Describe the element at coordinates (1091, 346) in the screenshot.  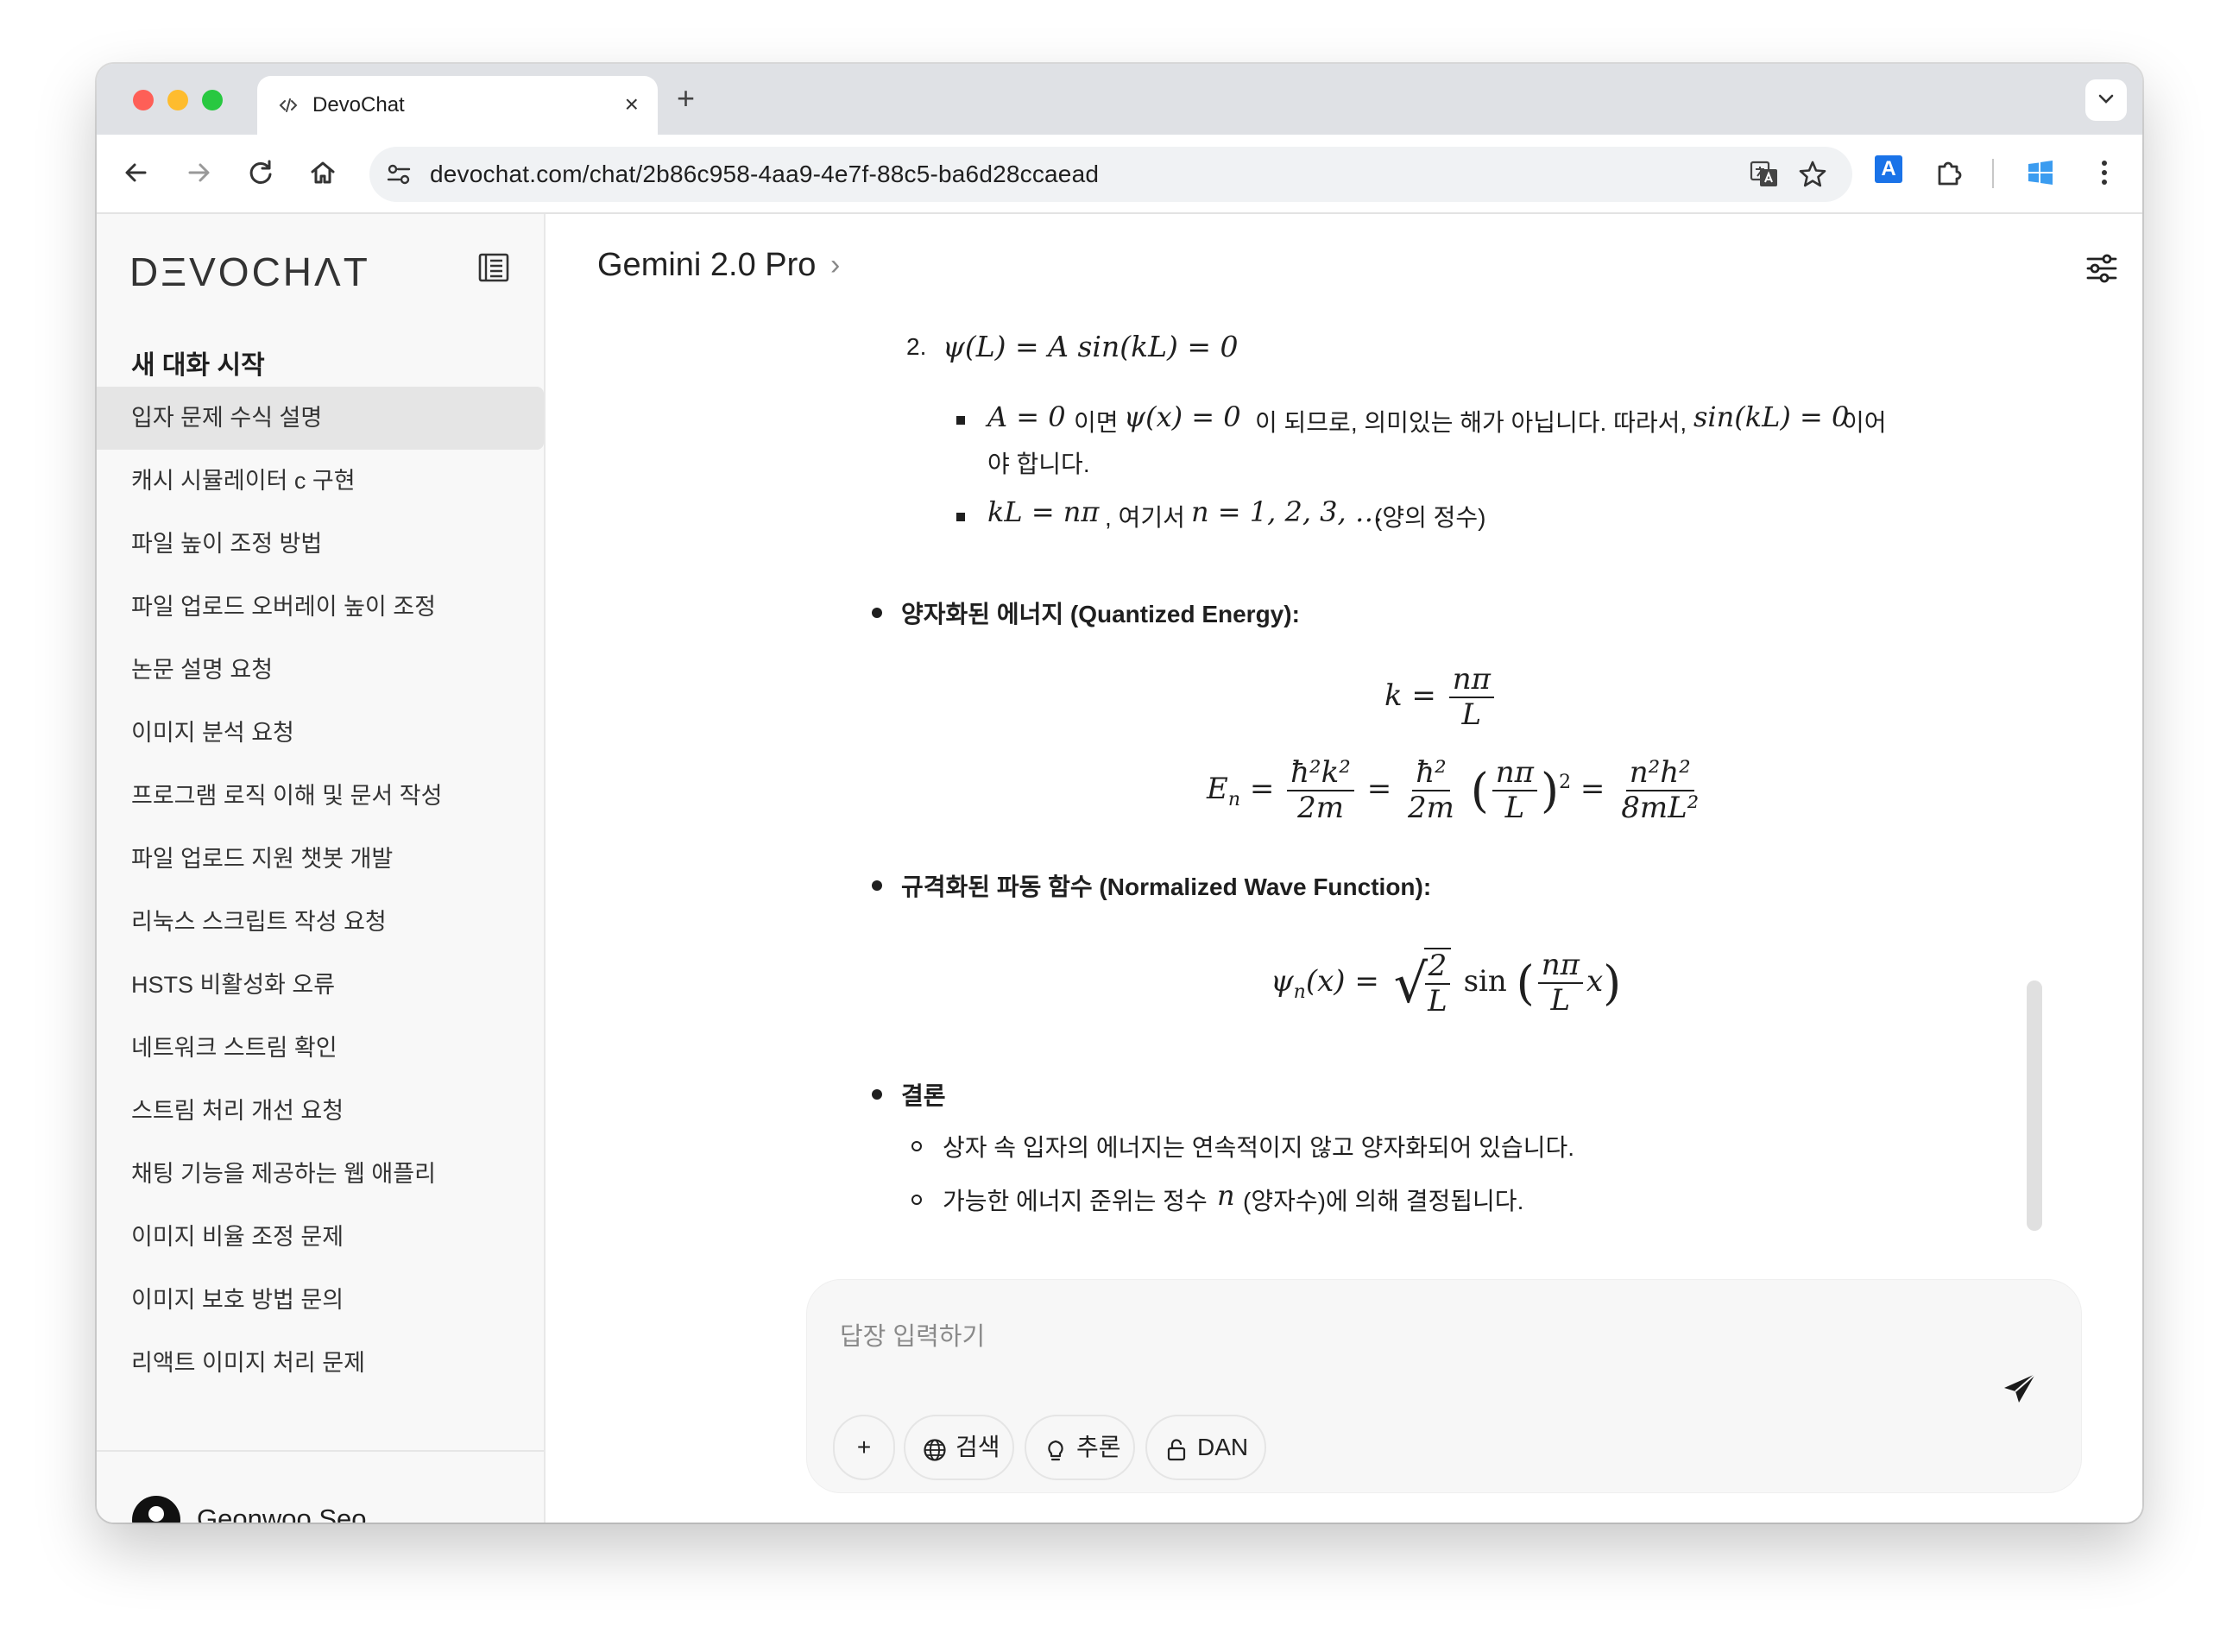
I see `equation-boundary: ψ(L) = A sin(kL) = 0` at that location.